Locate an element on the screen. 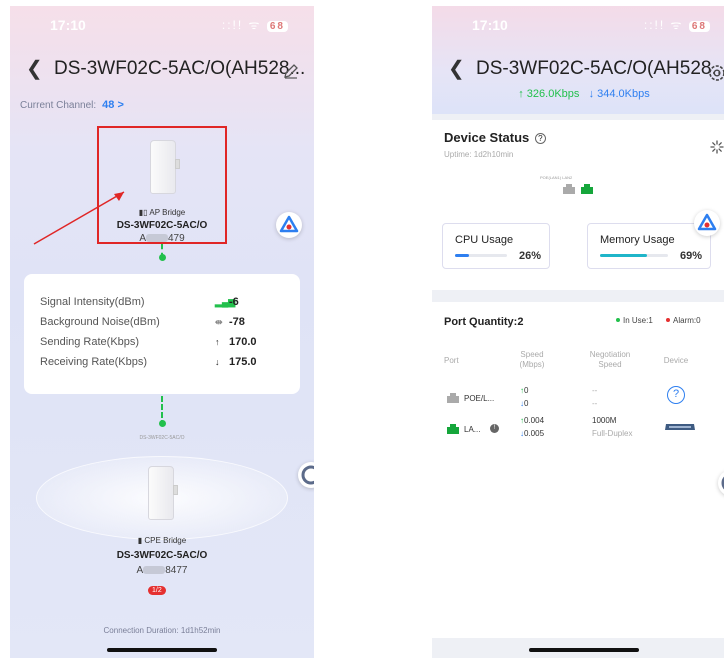  cpe-model: DS-3WF02C-5AC/O is located at coordinates (162, 555).